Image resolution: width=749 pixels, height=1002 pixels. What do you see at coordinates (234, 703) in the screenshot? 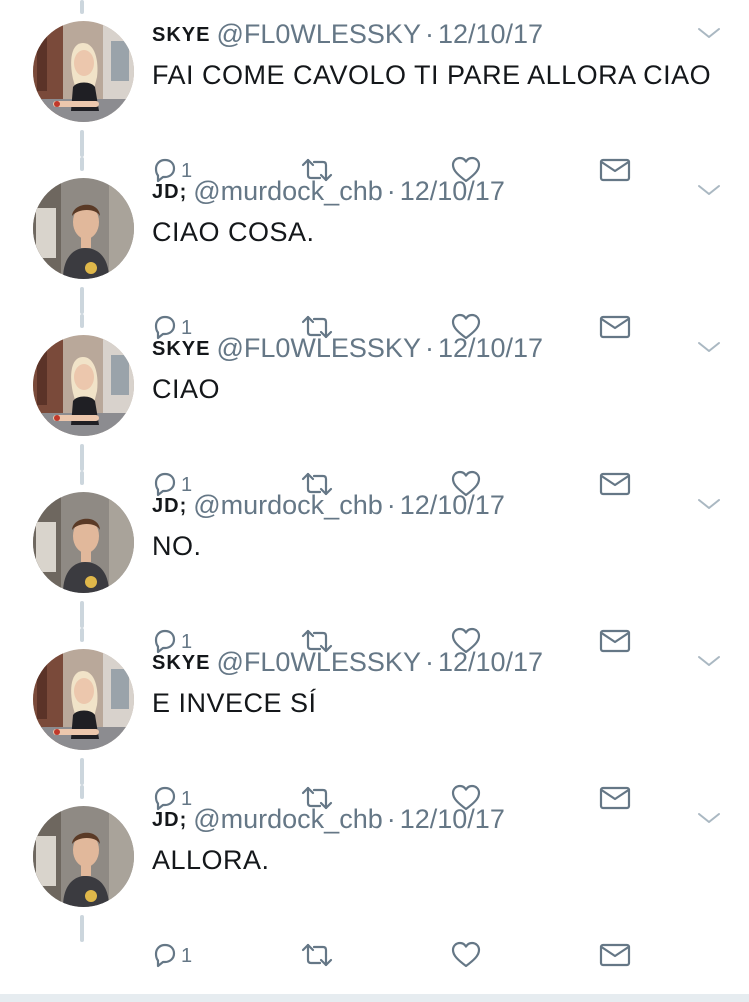
I see `tweet-text: E INVECE SÍ` at bounding box center [234, 703].